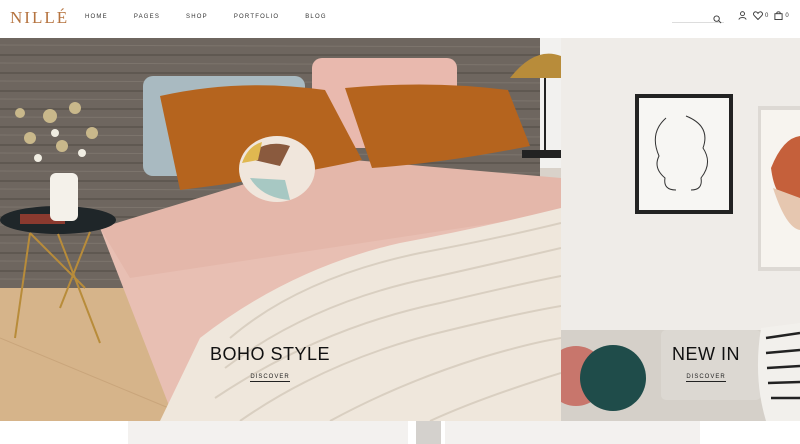  Describe the element at coordinates (706, 354) in the screenshot. I see `banner-title: NEW IN` at that location.